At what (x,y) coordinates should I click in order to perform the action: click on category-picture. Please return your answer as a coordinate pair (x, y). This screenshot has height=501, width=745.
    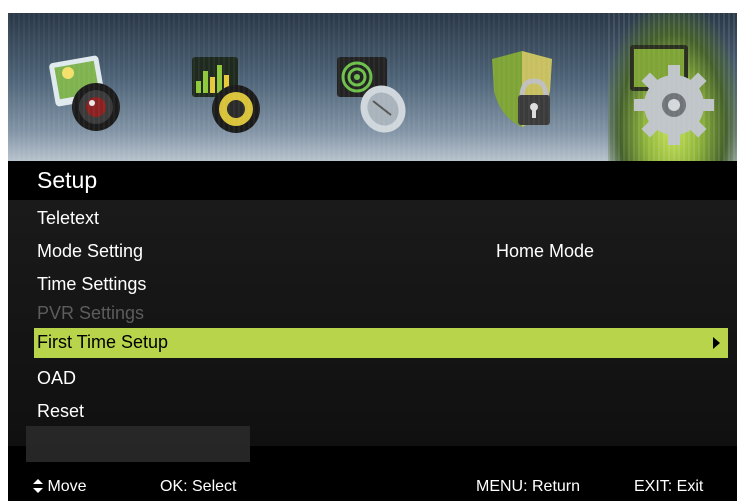
    Looking at the image, I should click on (88, 90).